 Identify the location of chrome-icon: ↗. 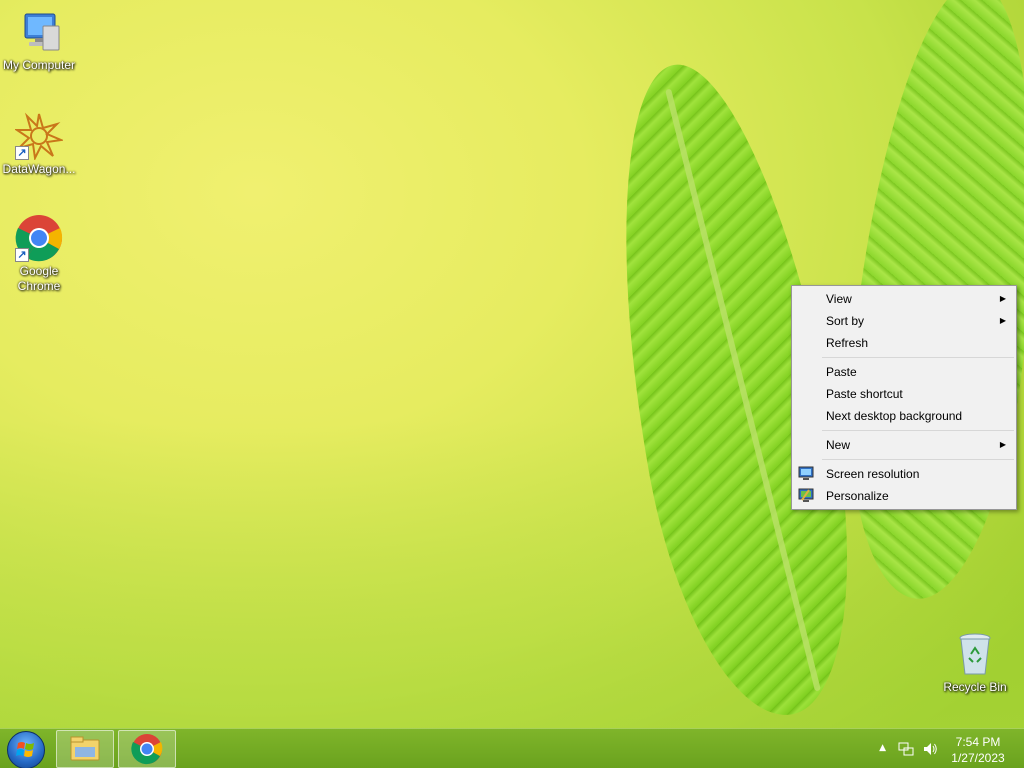
(39, 238).